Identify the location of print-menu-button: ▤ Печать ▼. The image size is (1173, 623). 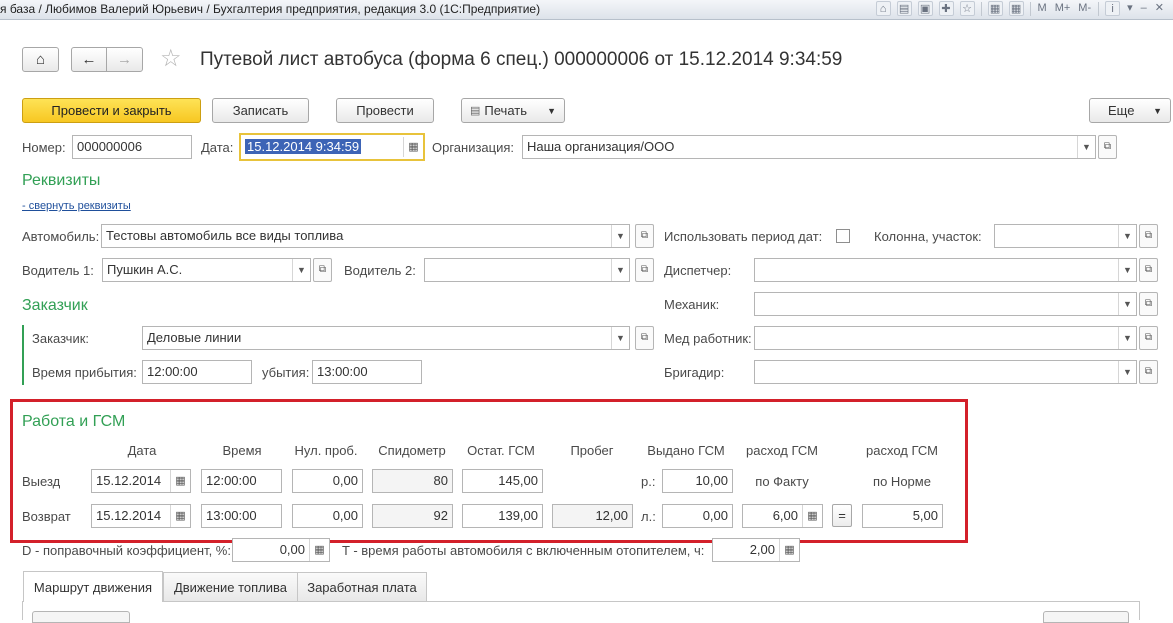
(513, 110).